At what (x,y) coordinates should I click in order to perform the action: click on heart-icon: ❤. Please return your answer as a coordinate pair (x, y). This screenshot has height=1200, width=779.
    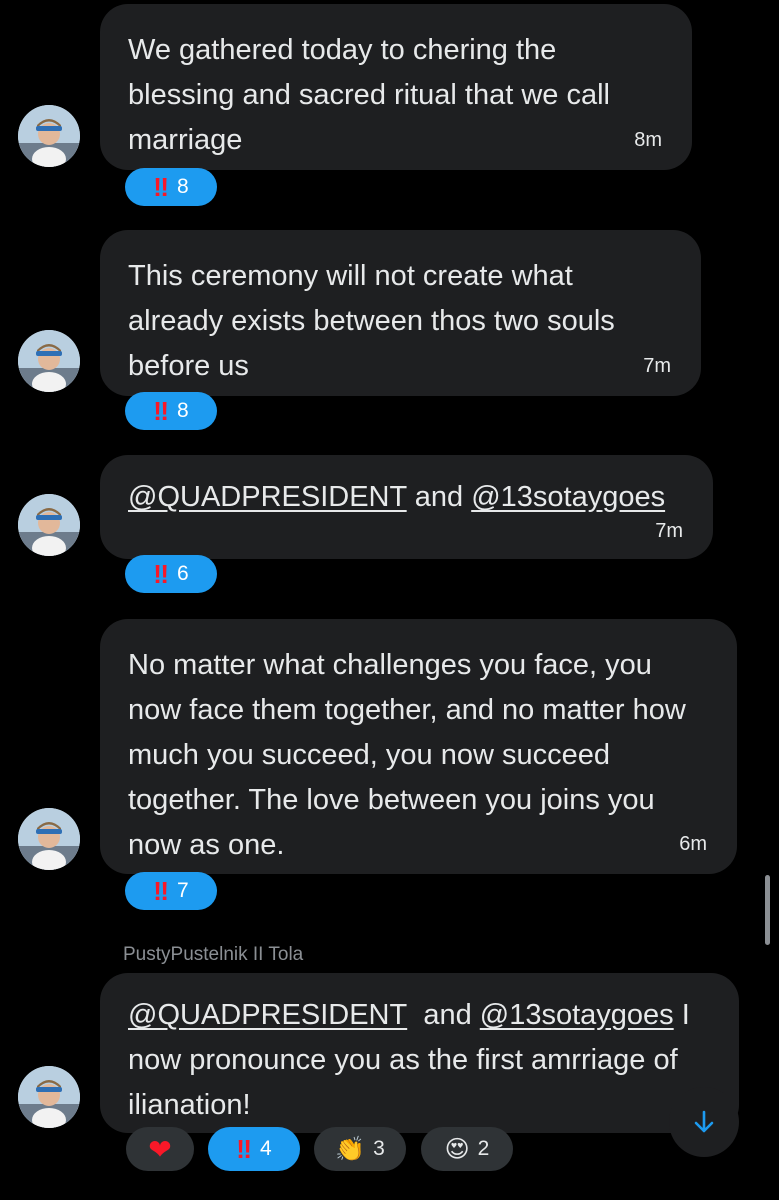
    Looking at the image, I should click on (160, 1149).